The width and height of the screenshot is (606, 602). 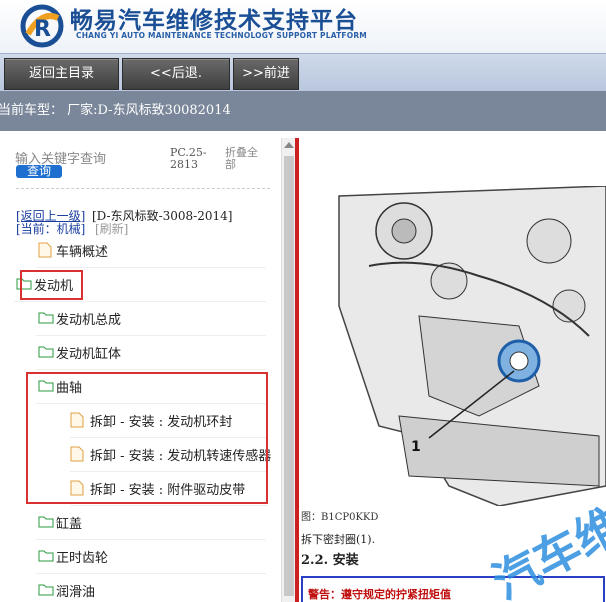 What do you see at coordinates (42, 29) in the screenshot?
I see `svg-text: R` at bounding box center [42, 29].